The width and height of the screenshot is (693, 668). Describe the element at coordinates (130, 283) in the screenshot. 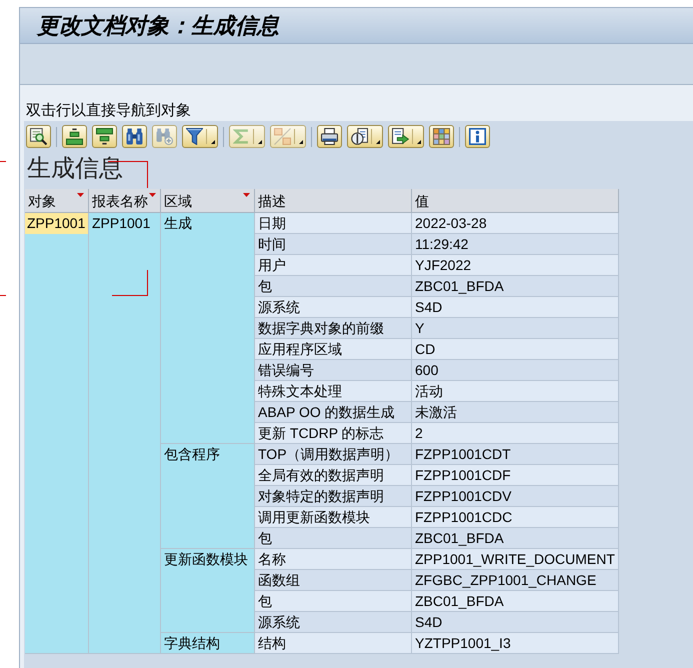

I see `annotation-corner` at that location.